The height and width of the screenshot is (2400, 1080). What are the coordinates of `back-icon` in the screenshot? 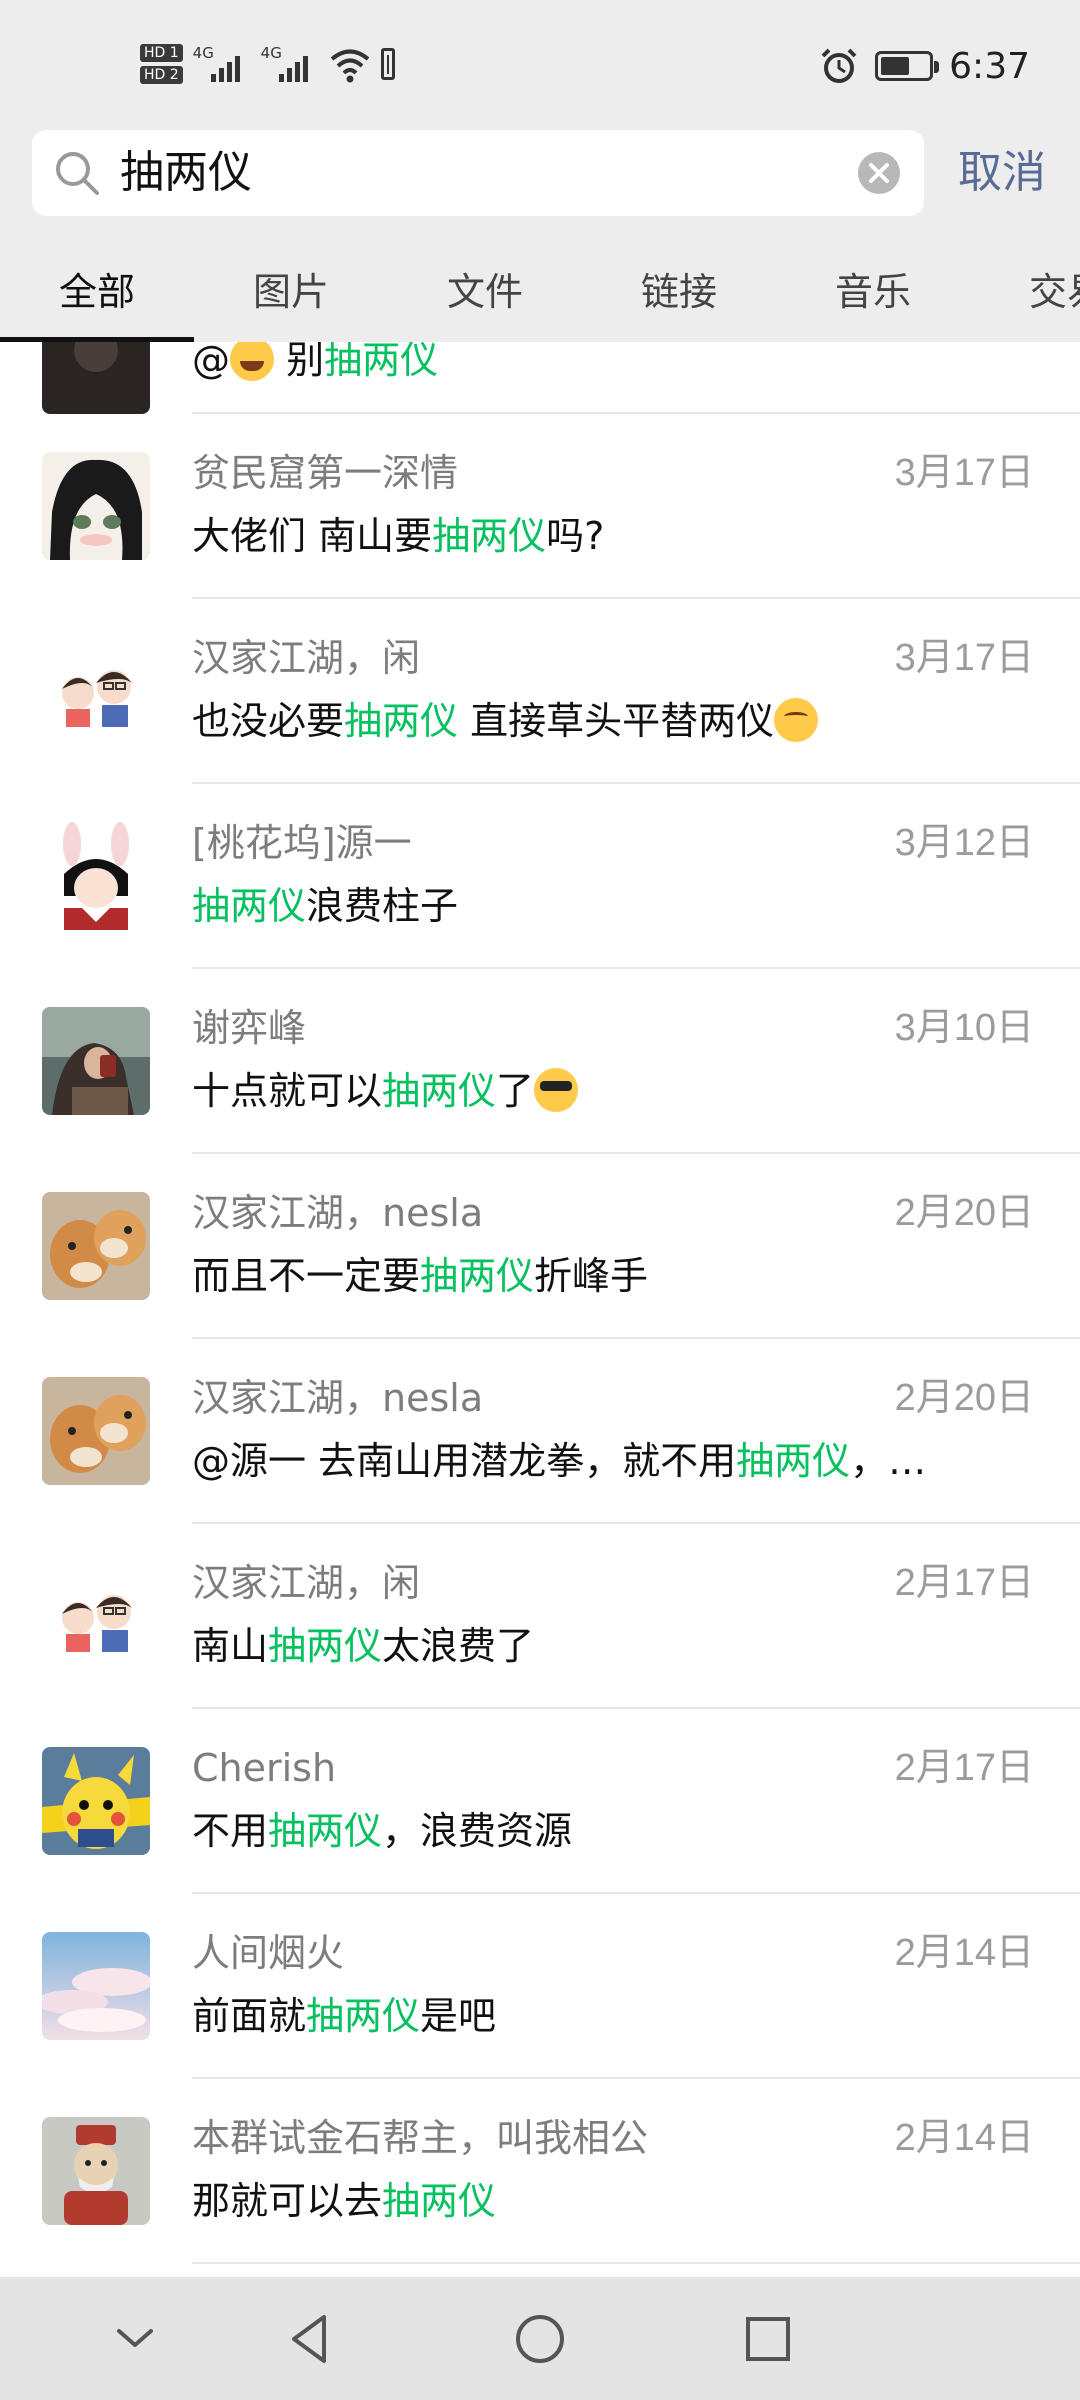 It's located at (310, 2339).